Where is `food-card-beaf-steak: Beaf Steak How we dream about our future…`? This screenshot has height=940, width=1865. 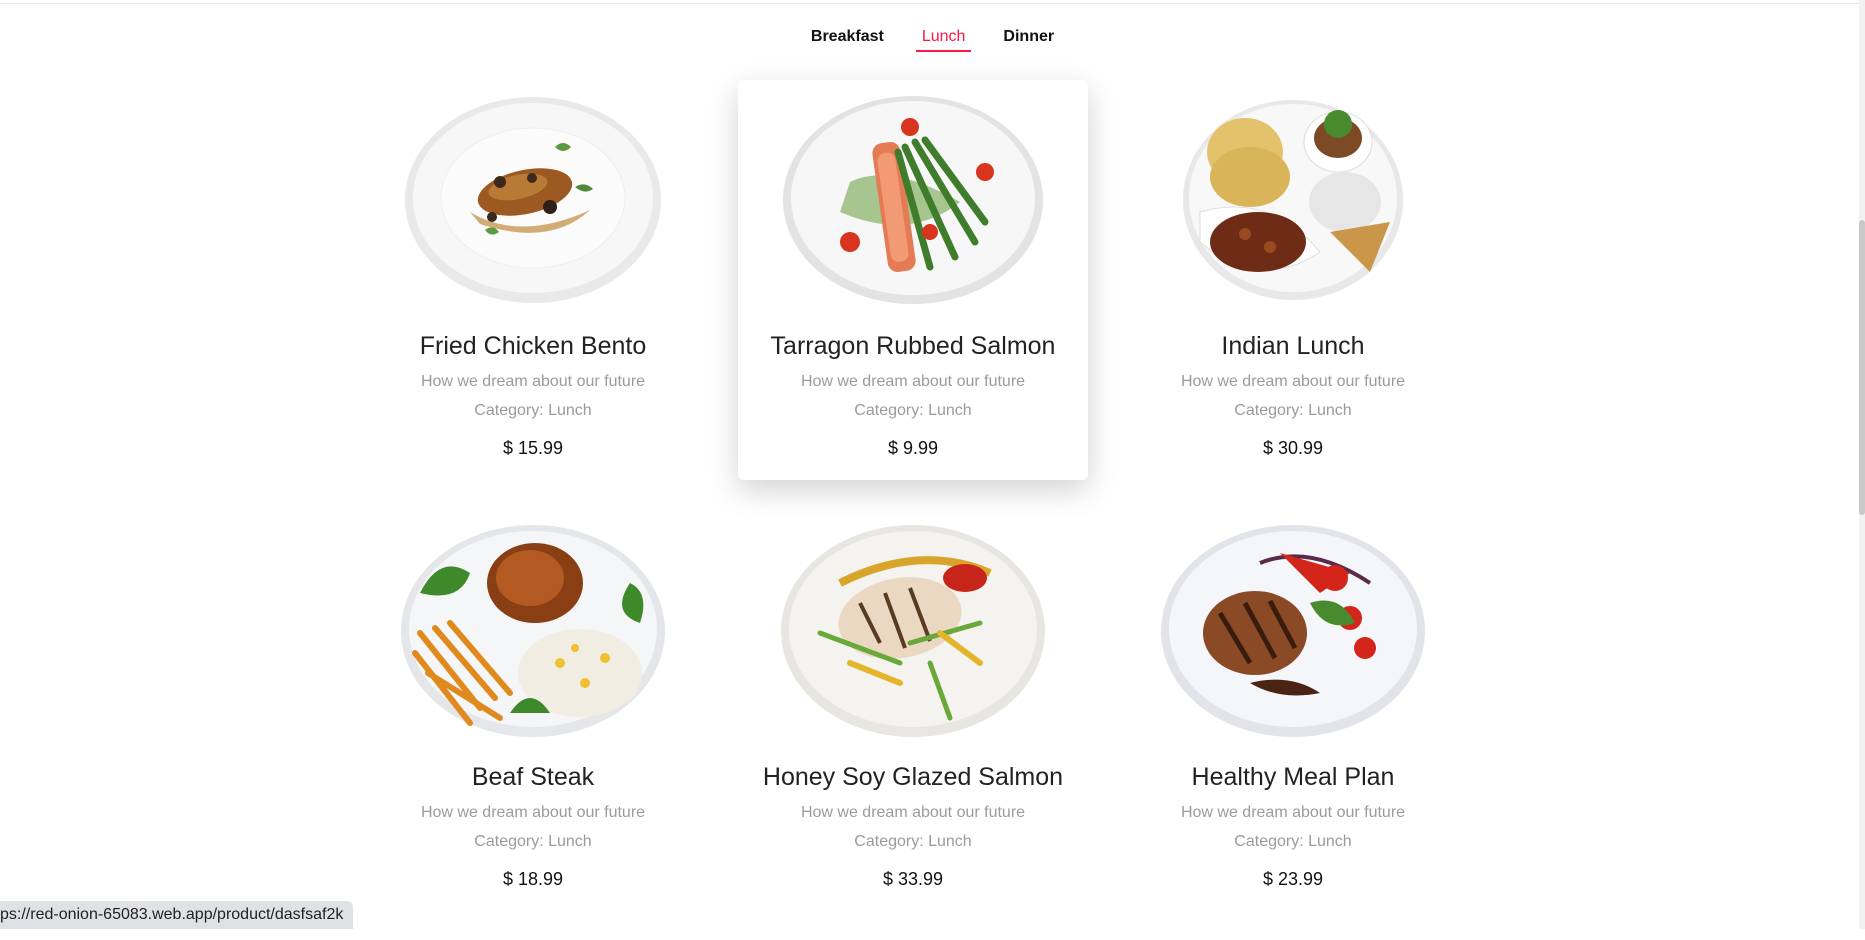
food-card-beaf-steak: Beaf Steak How we dream about our future… is located at coordinates (533, 711).